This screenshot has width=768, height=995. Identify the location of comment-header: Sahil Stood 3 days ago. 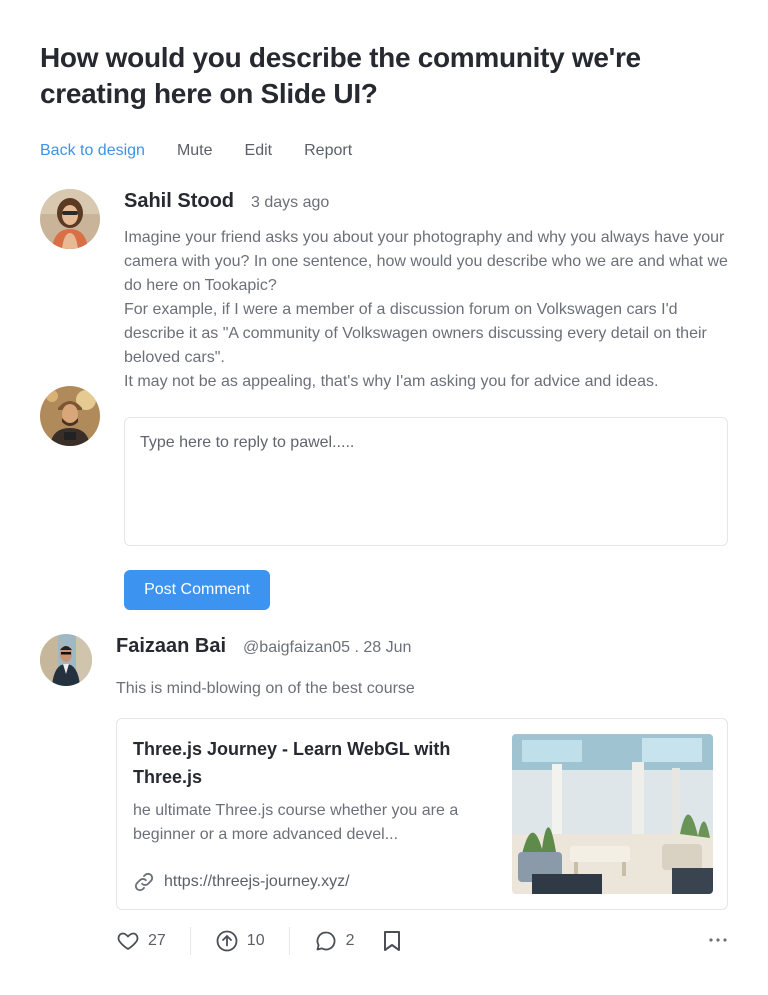
(226, 201).